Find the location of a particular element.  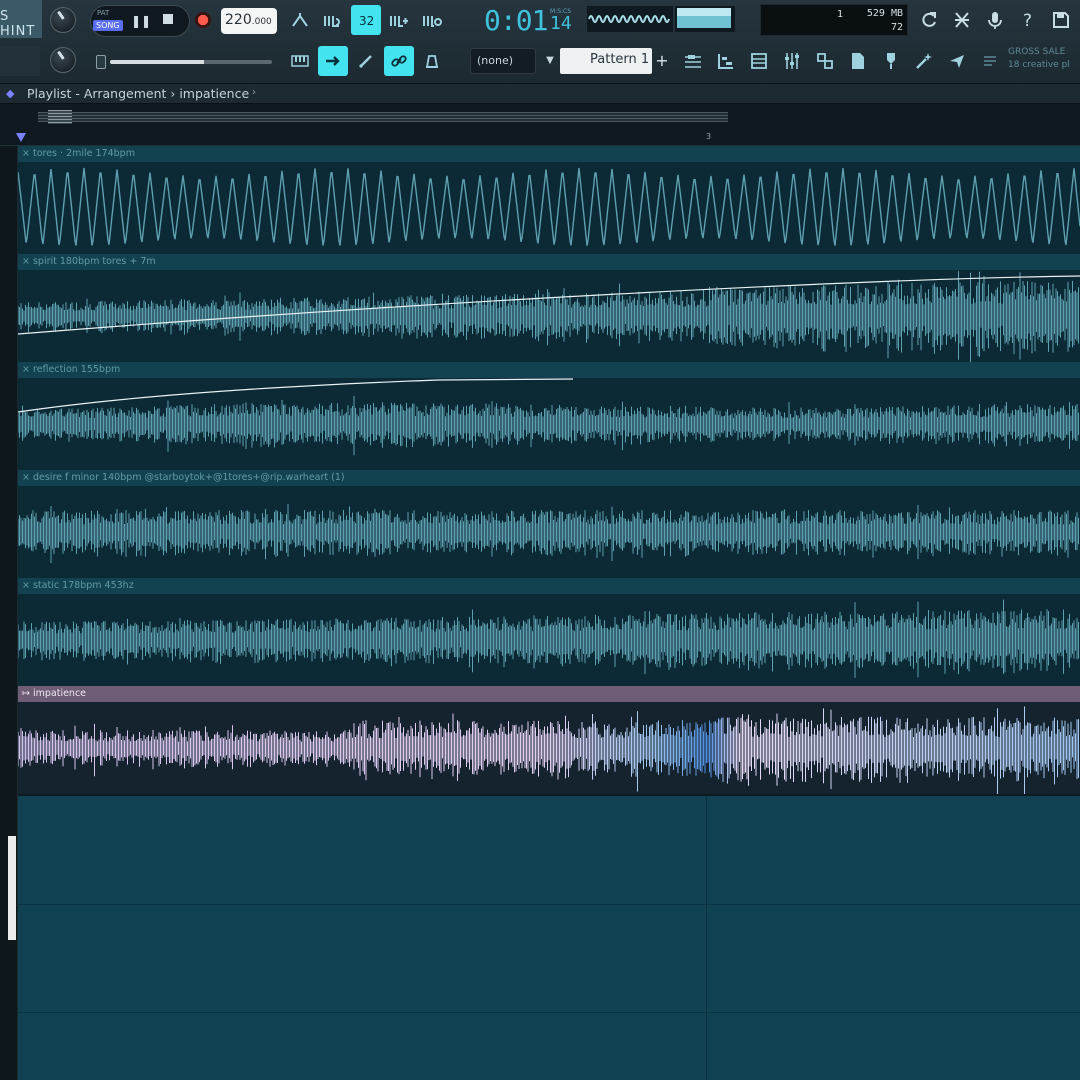

main-menu-label: S HINT is located at coordinates (18, 24).